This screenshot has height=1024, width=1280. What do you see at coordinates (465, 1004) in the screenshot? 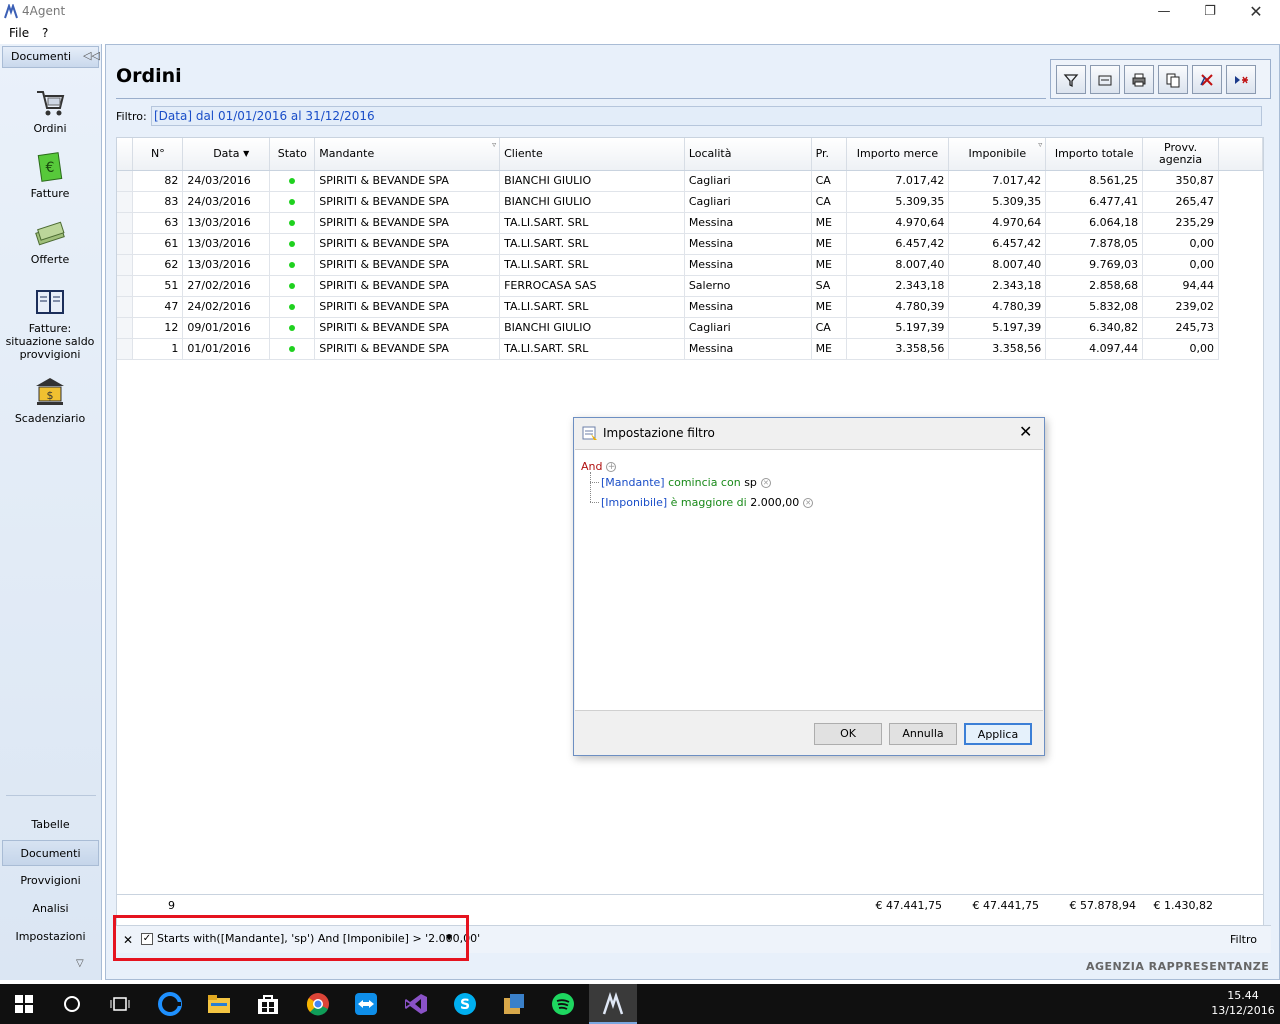
I see `skype-icon: S` at bounding box center [465, 1004].